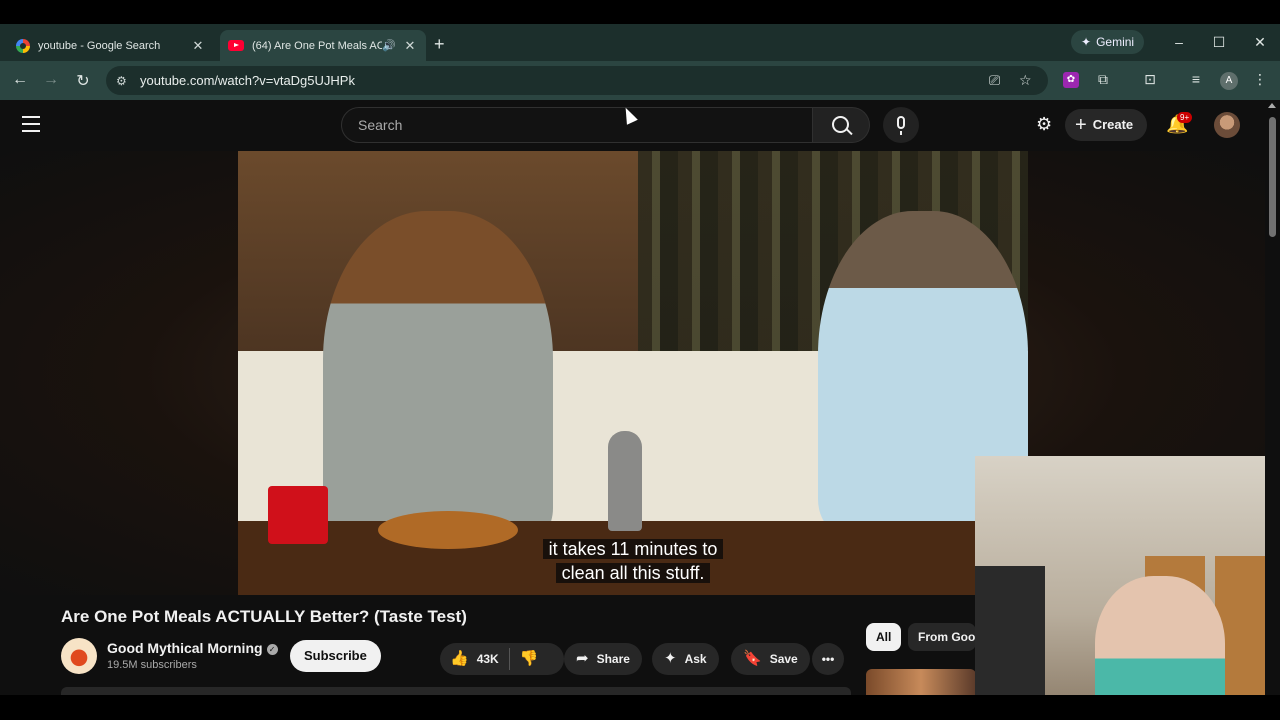 Image resolution: width=1280 pixels, height=720 pixels. I want to click on scrollbar-thumb, so click(1272, 177).